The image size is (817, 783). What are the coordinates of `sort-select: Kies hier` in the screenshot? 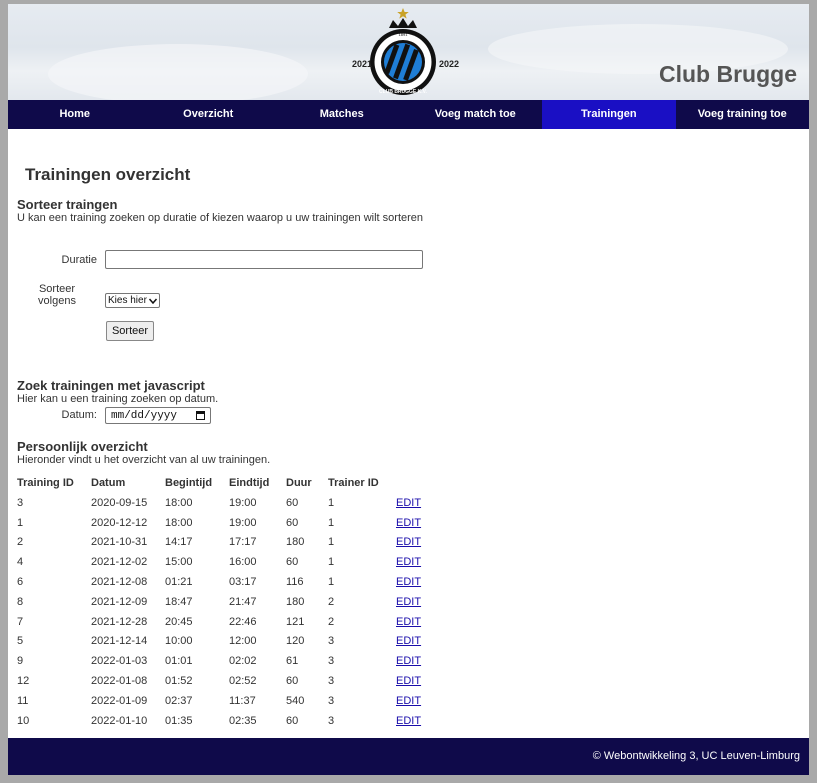 It's located at (132, 300).